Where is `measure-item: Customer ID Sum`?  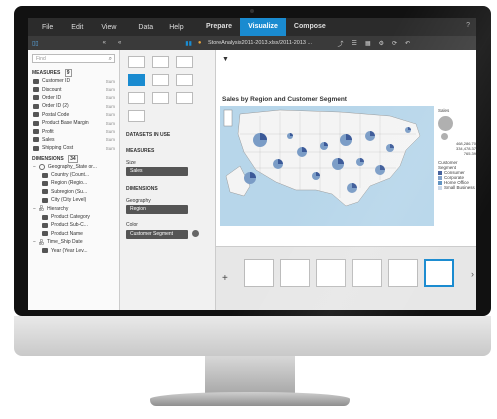
measure-item: Customer ID Sum is located at coordinates (73, 81).